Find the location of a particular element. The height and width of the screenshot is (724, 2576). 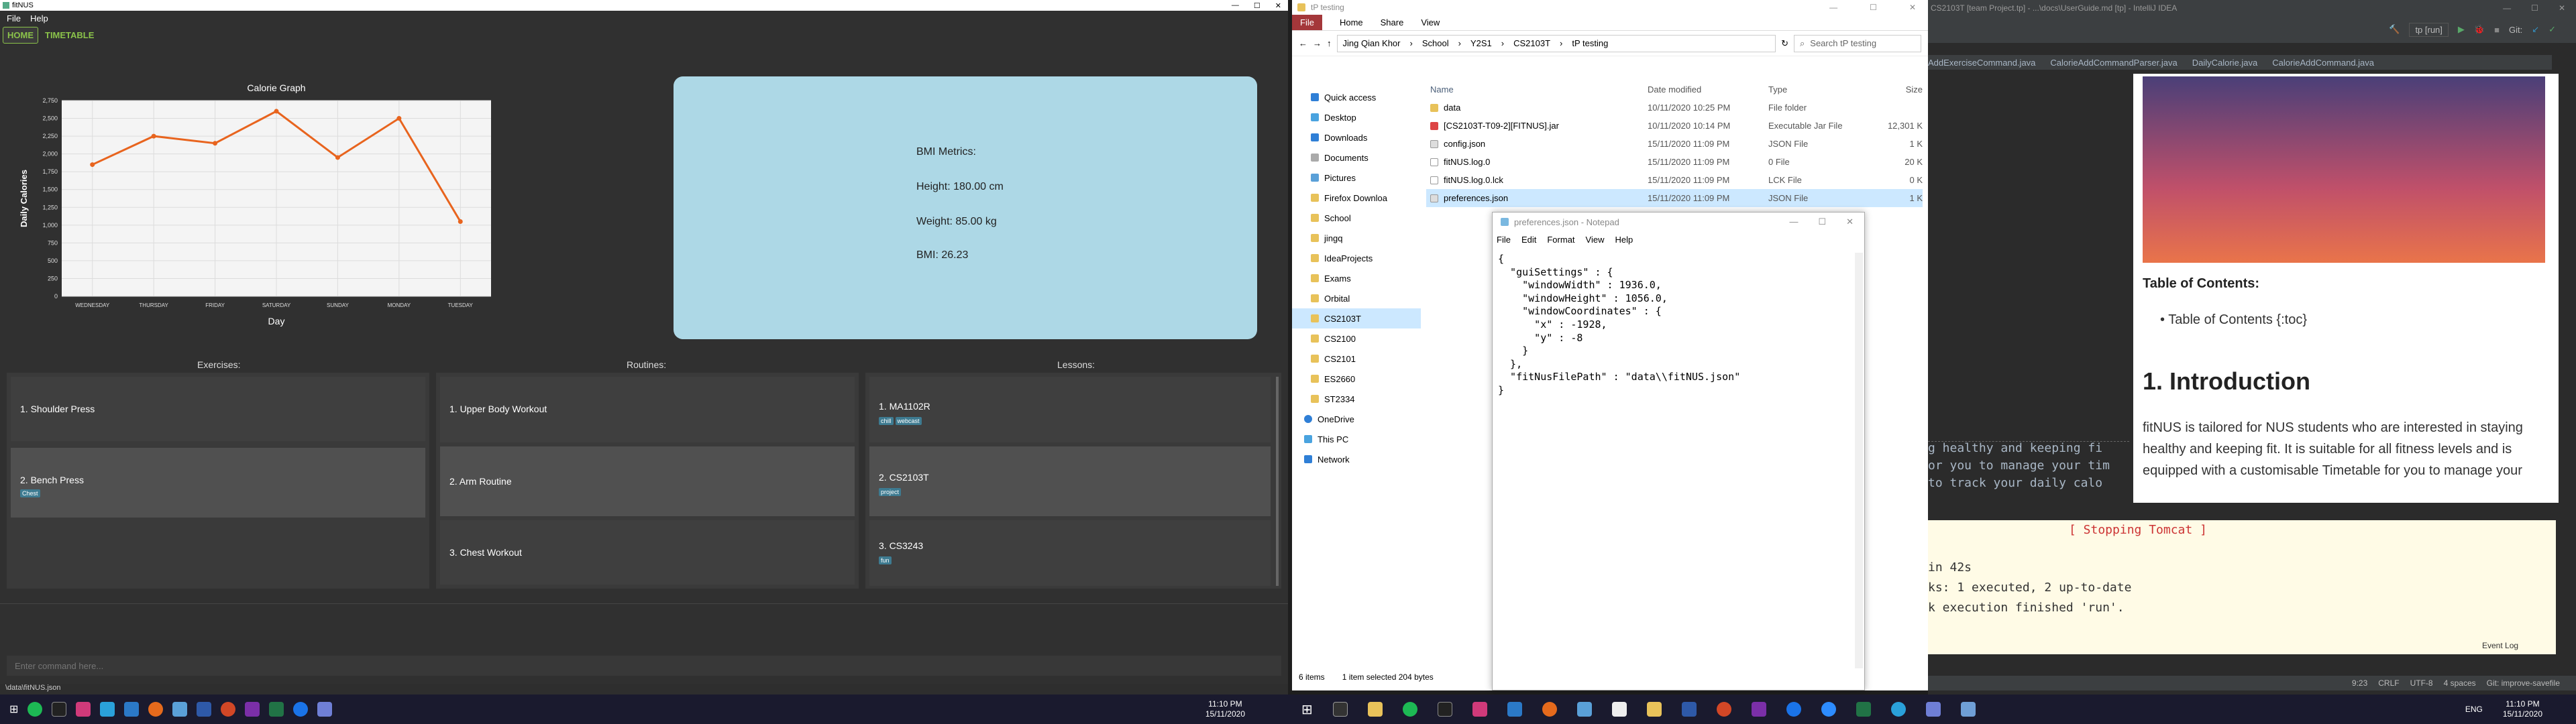

nav-item: Pictures is located at coordinates (1356, 178).